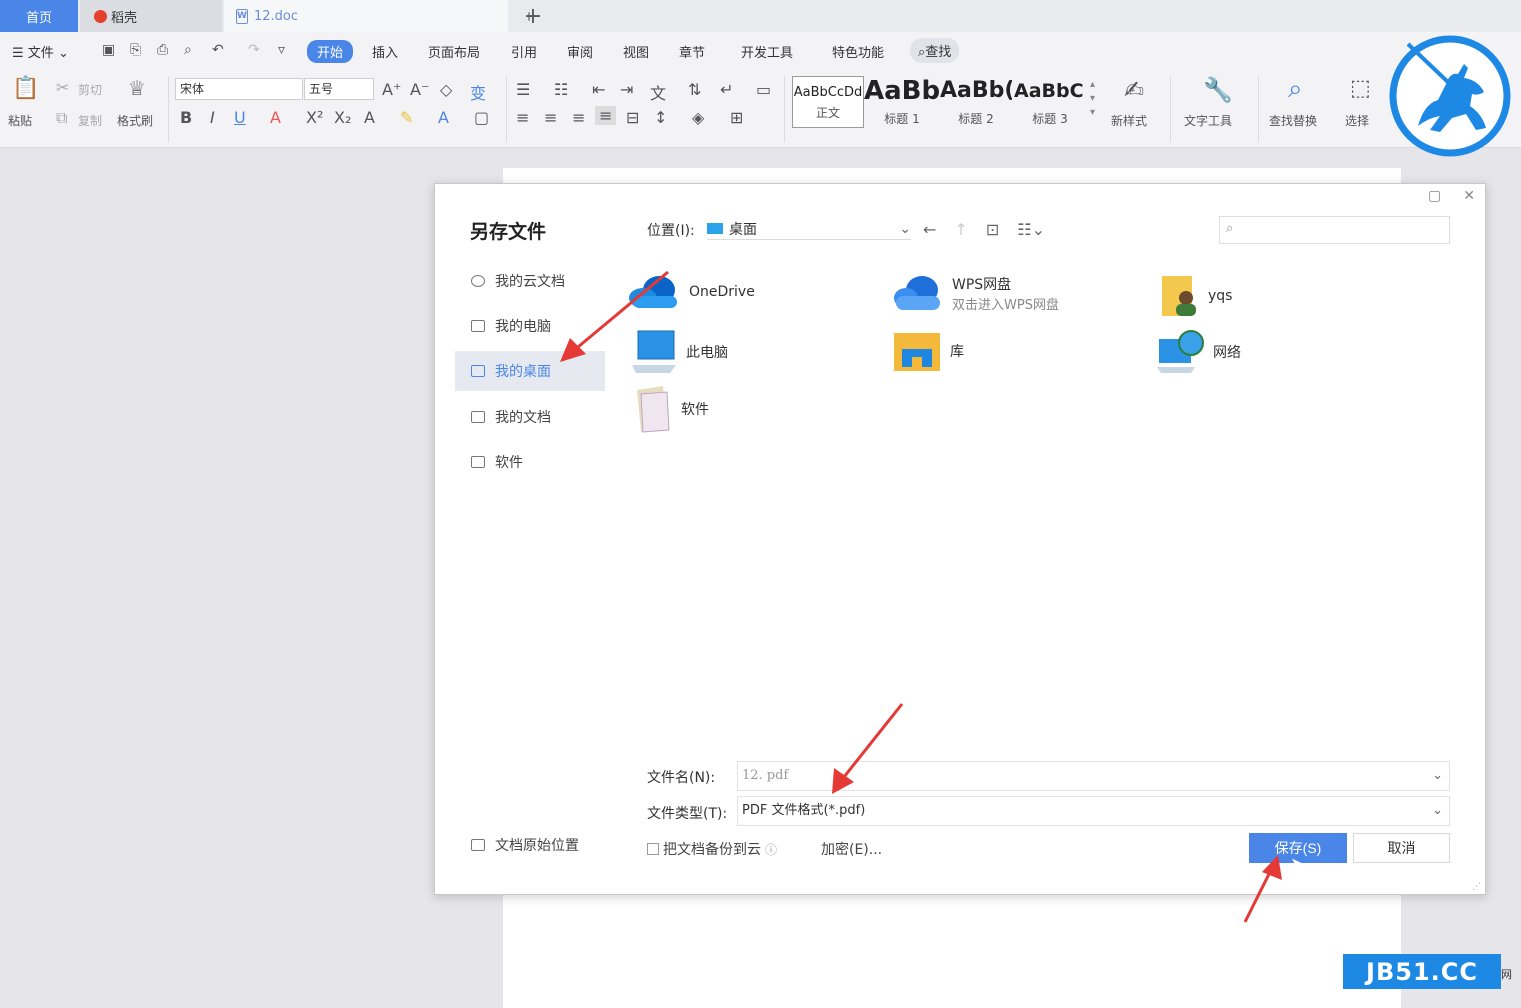 The height and width of the screenshot is (1008, 1521). What do you see at coordinates (330, 51) in the screenshot?
I see `menu-start: 开始` at bounding box center [330, 51].